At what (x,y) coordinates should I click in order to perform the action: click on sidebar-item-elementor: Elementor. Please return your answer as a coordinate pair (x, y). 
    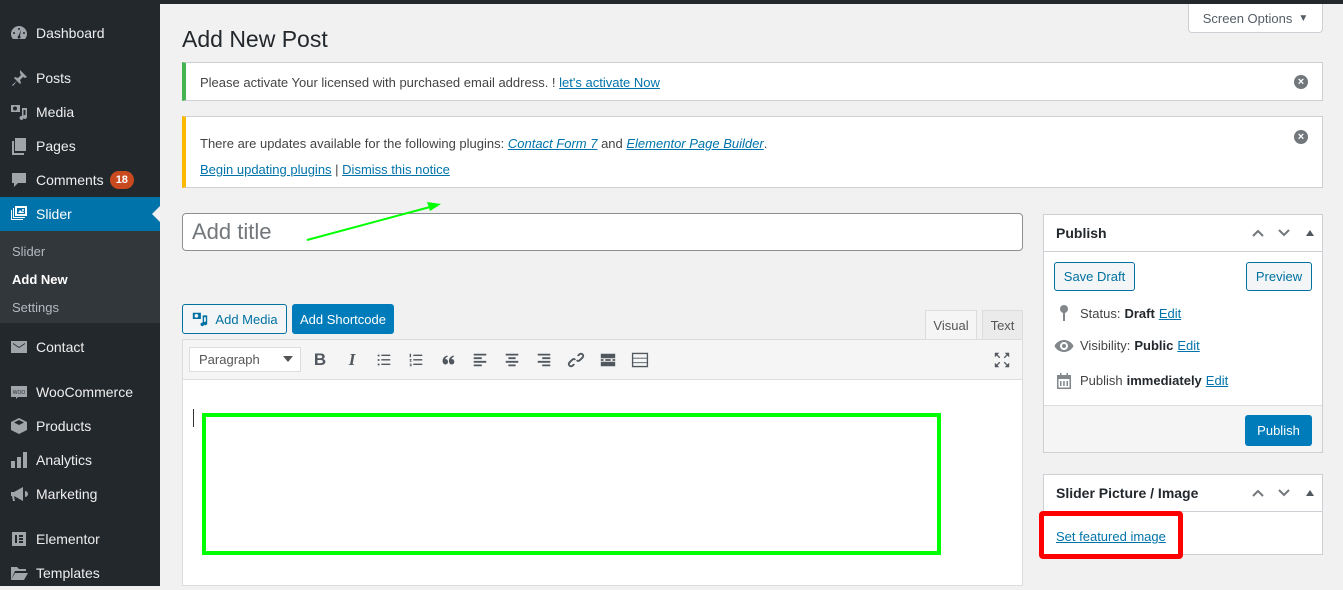
    Looking at the image, I should click on (80, 539).